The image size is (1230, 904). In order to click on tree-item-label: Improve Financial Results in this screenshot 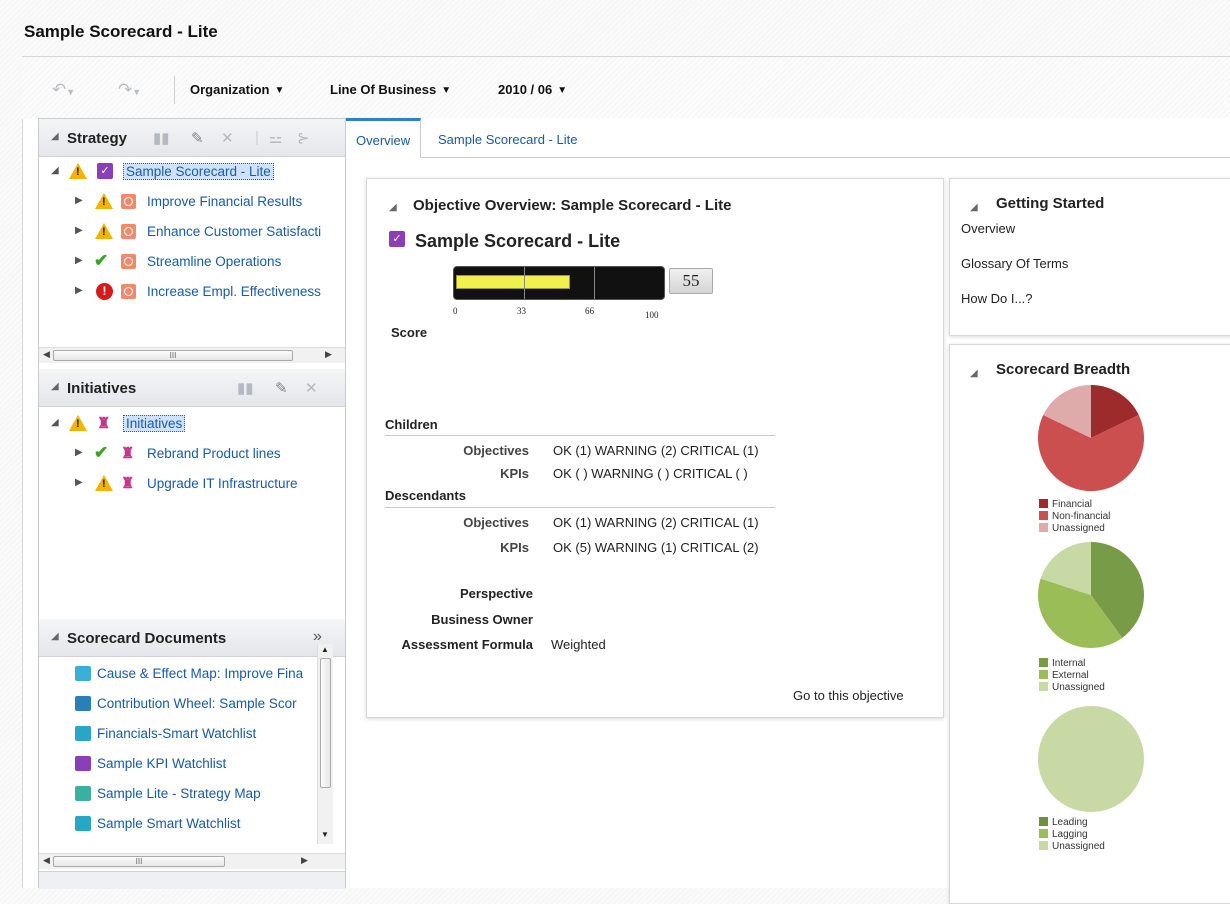, I will do `click(224, 201)`.